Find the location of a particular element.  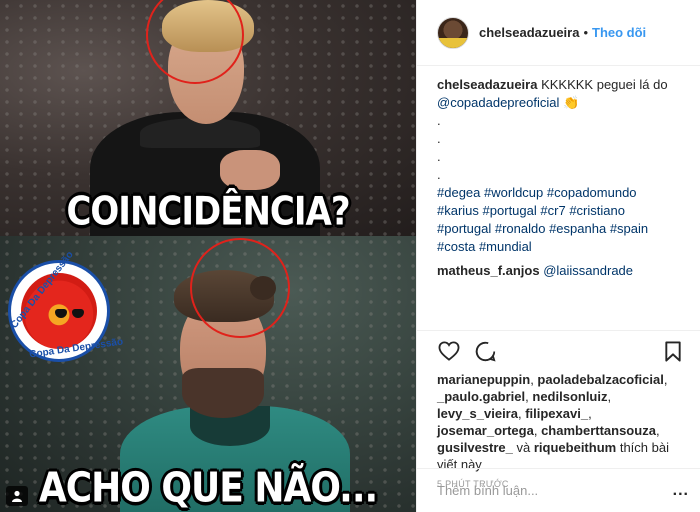

comment-item: matheus_f.anjos @laiissandrade is located at coordinates (558, 268).